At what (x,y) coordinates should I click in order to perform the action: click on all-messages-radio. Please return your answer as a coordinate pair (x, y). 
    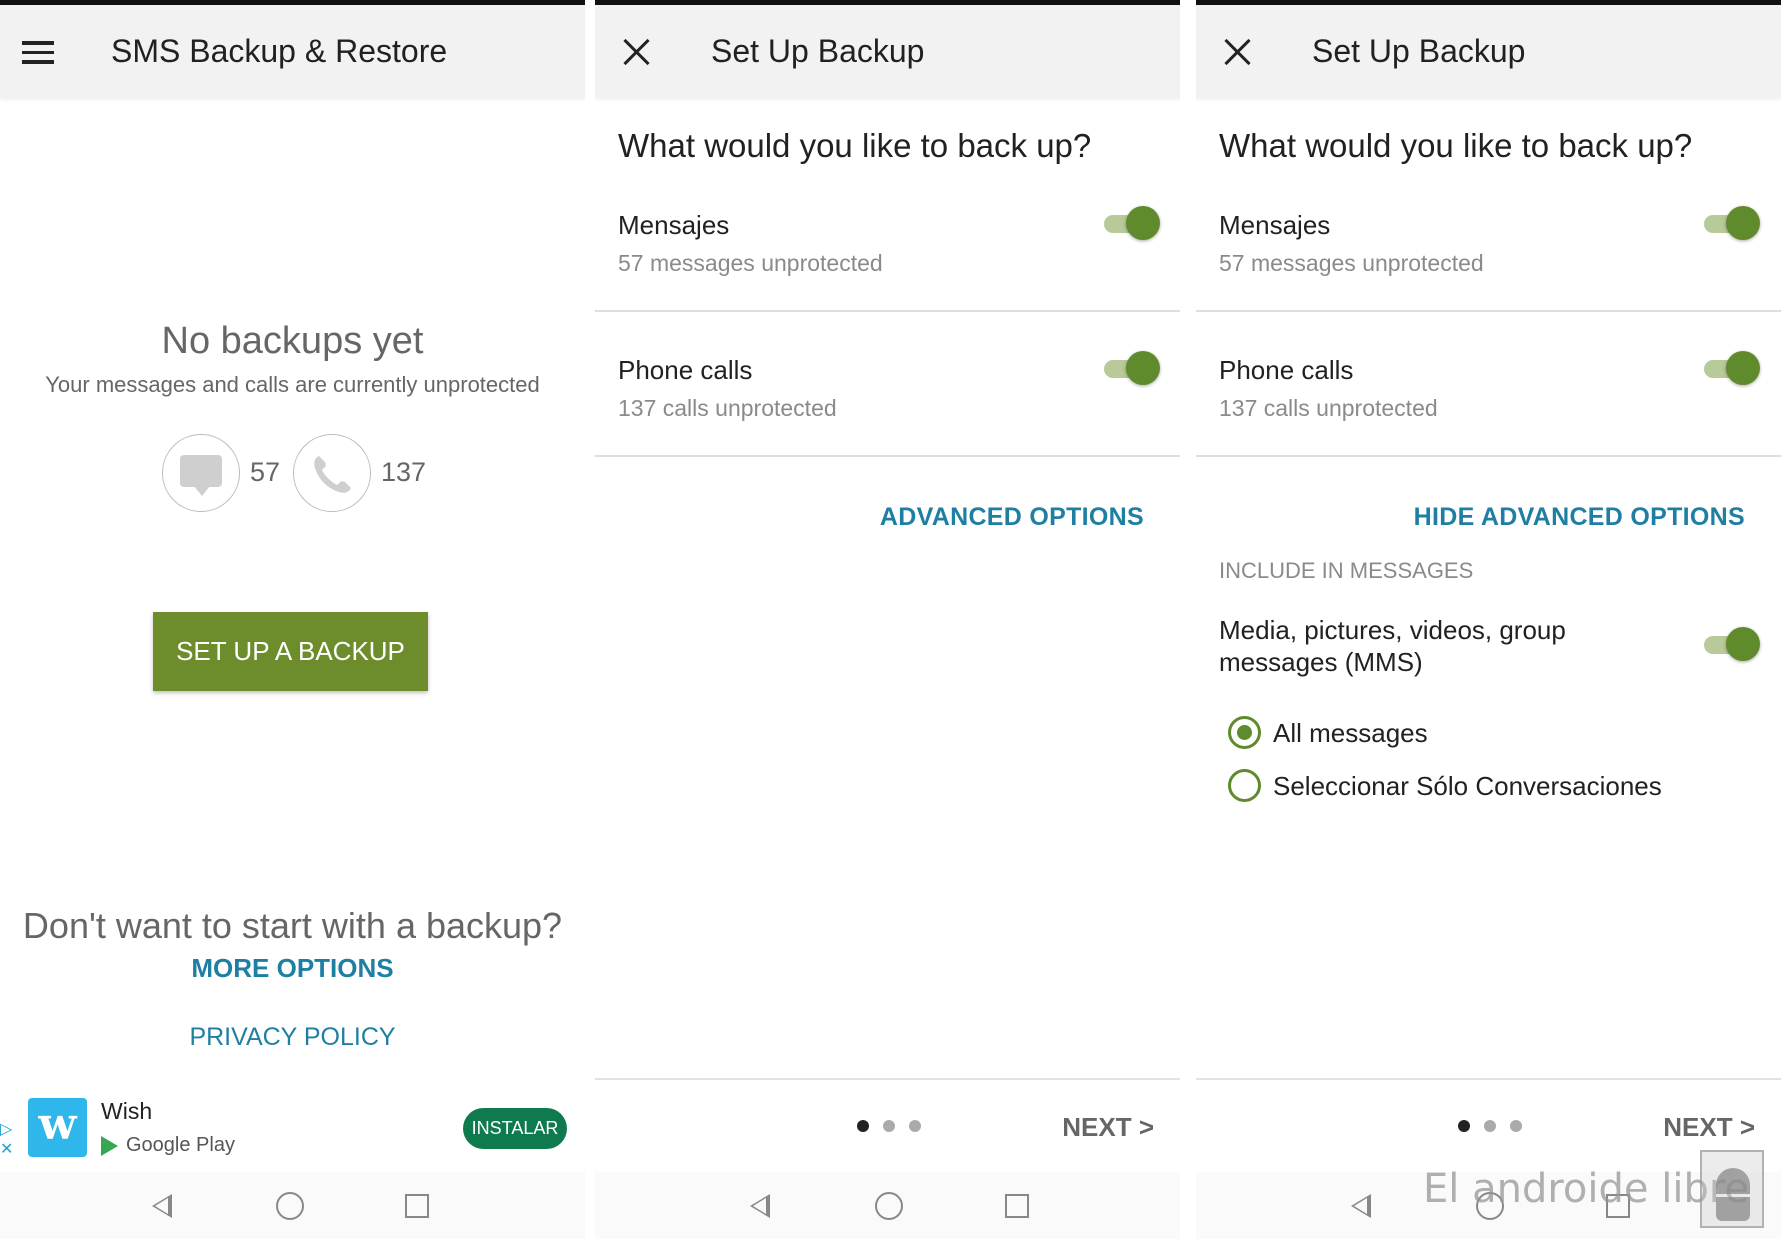
    Looking at the image, I should click on (1244, 732).